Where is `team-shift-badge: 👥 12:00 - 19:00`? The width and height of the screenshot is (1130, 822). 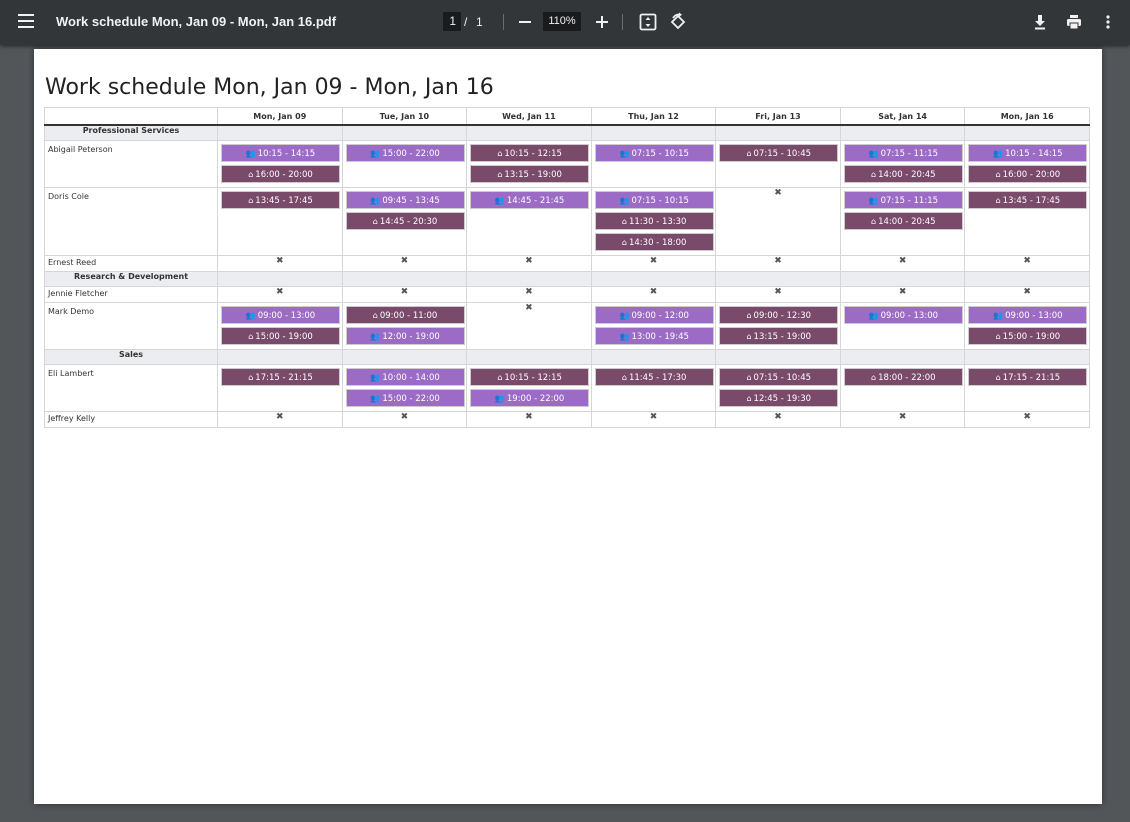
team-shift-badge: 👥 12:00 - 19:00 is located at coordinates (405, 336).